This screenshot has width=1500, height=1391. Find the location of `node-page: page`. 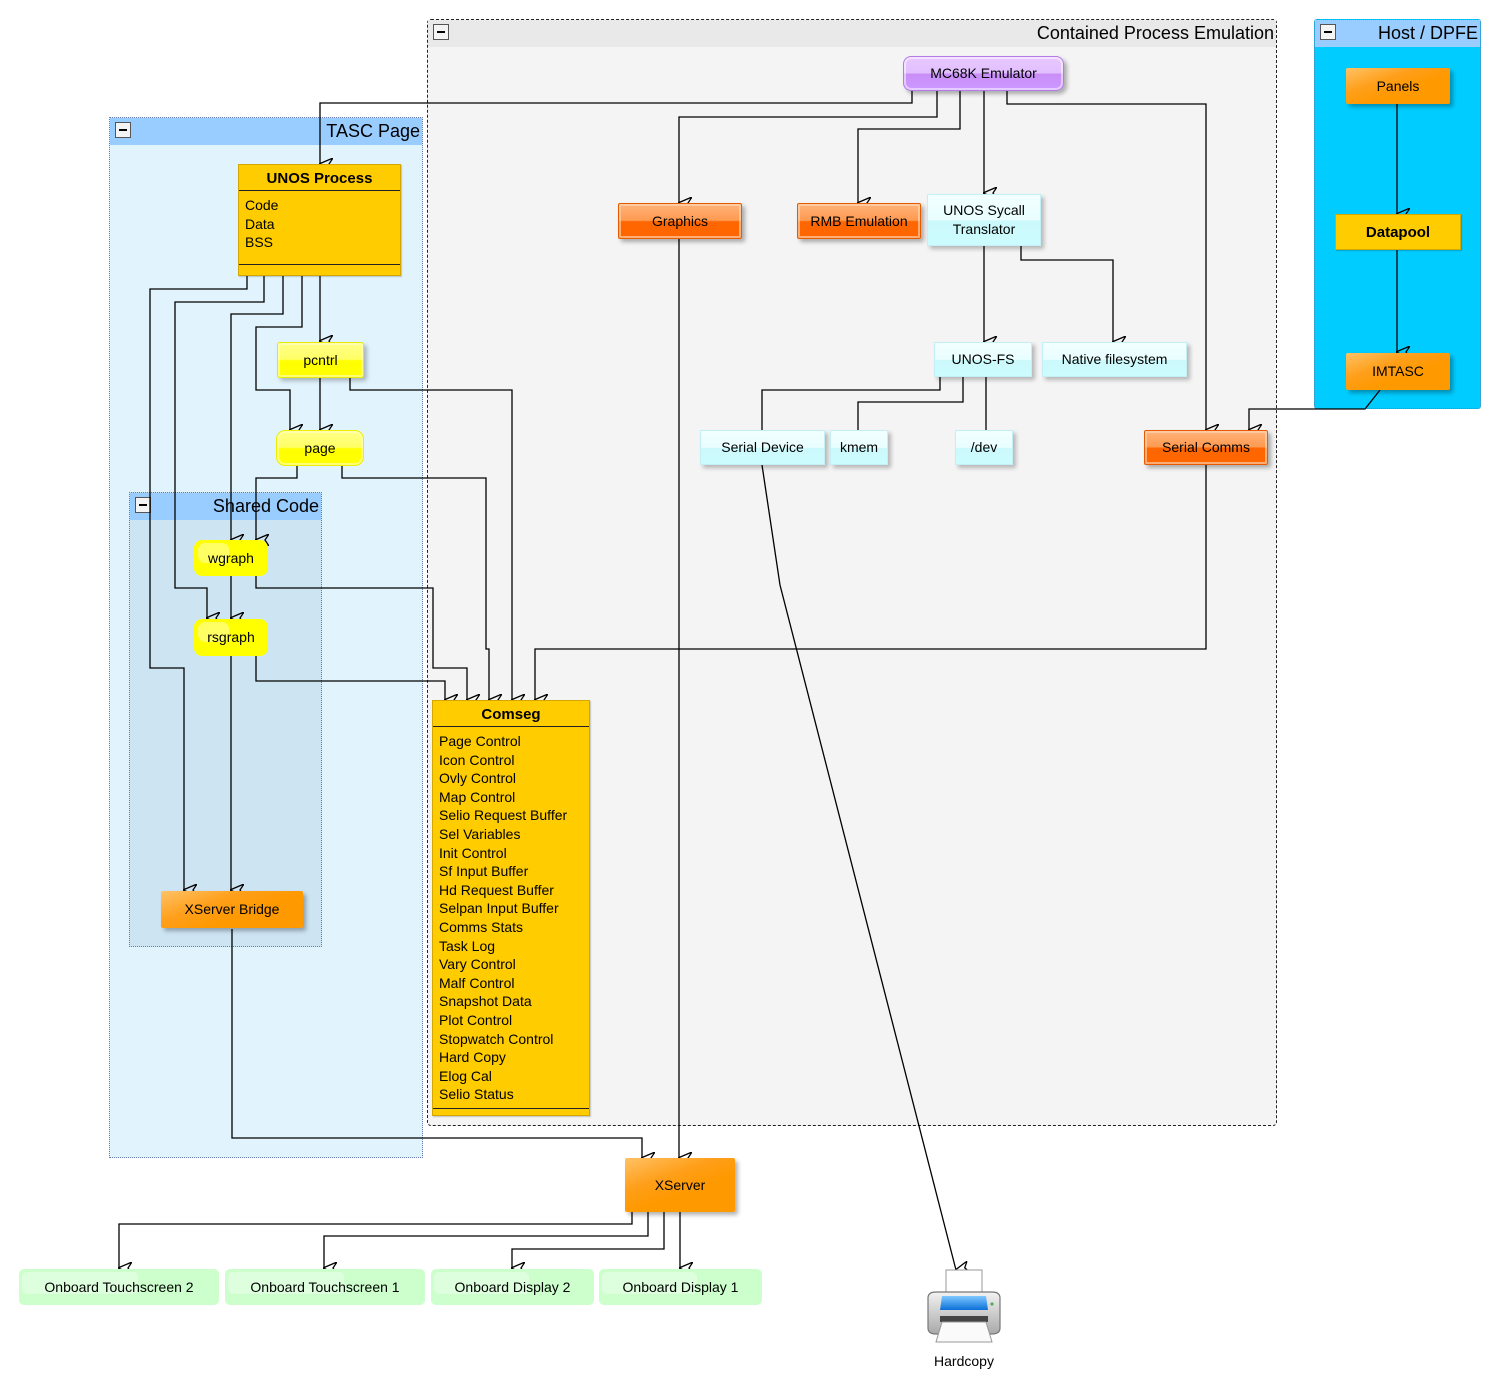

node-page: page is located at coordinates (320, 448).